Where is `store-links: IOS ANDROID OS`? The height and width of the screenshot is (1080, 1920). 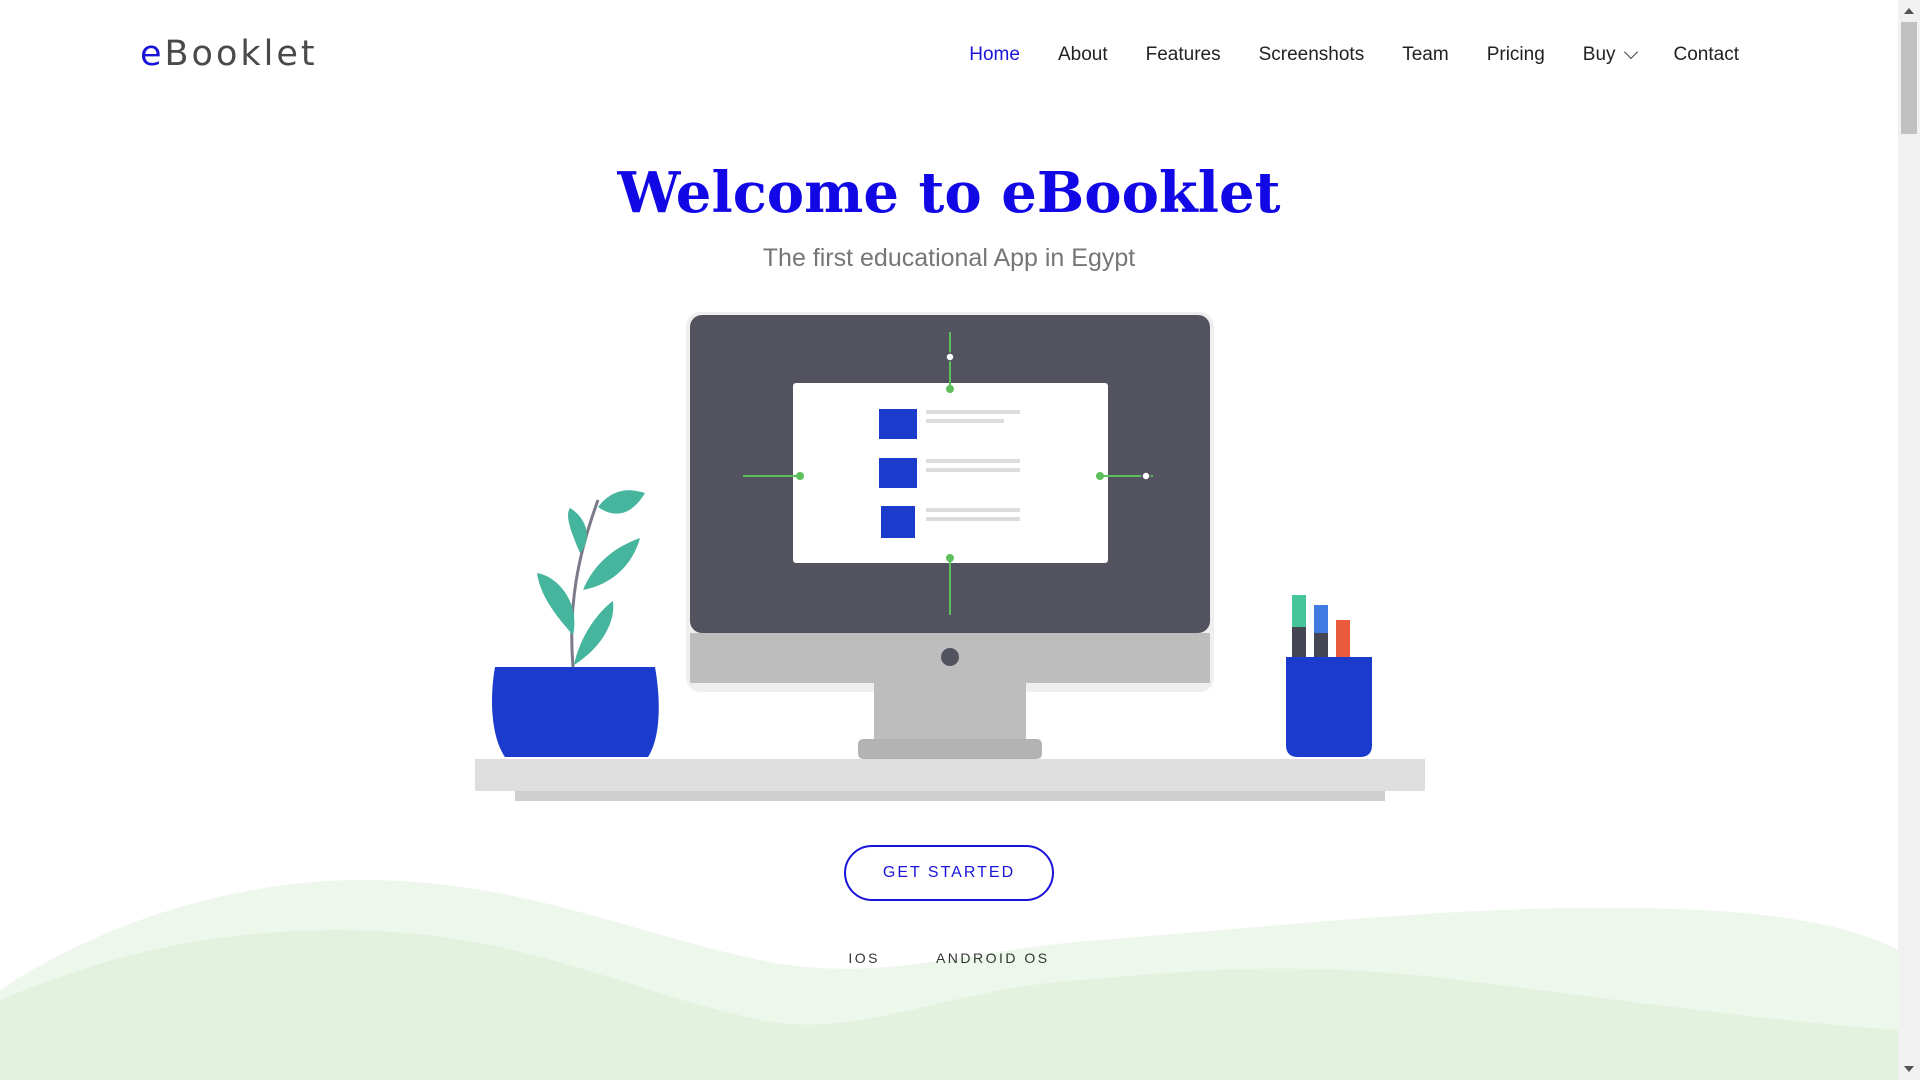
store-links: IOS ANDROID OS is located at coordinates (949, 958).